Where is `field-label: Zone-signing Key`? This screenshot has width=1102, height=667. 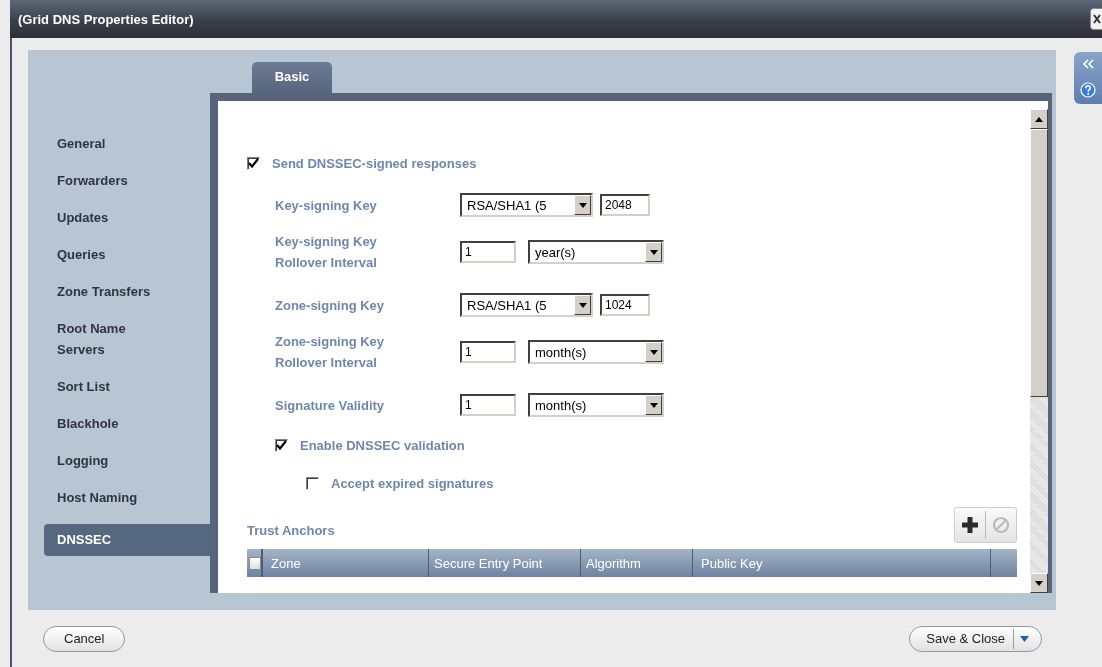
field-label: Zone-signing Key is located at coordinates (330, 305).